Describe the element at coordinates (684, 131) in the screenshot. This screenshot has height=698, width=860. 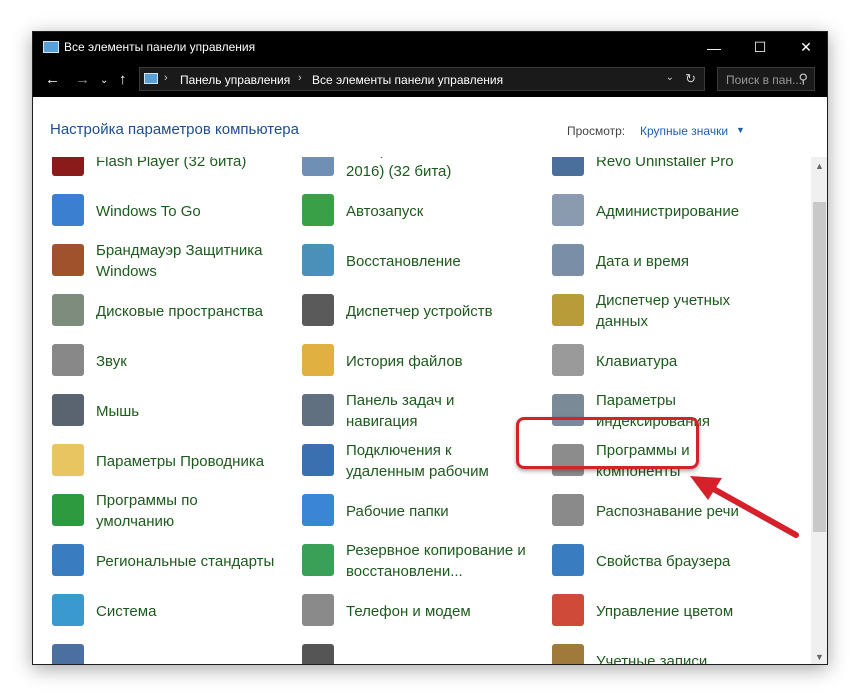
I see `view-mode-dropdown: Крупные значки` at that location.